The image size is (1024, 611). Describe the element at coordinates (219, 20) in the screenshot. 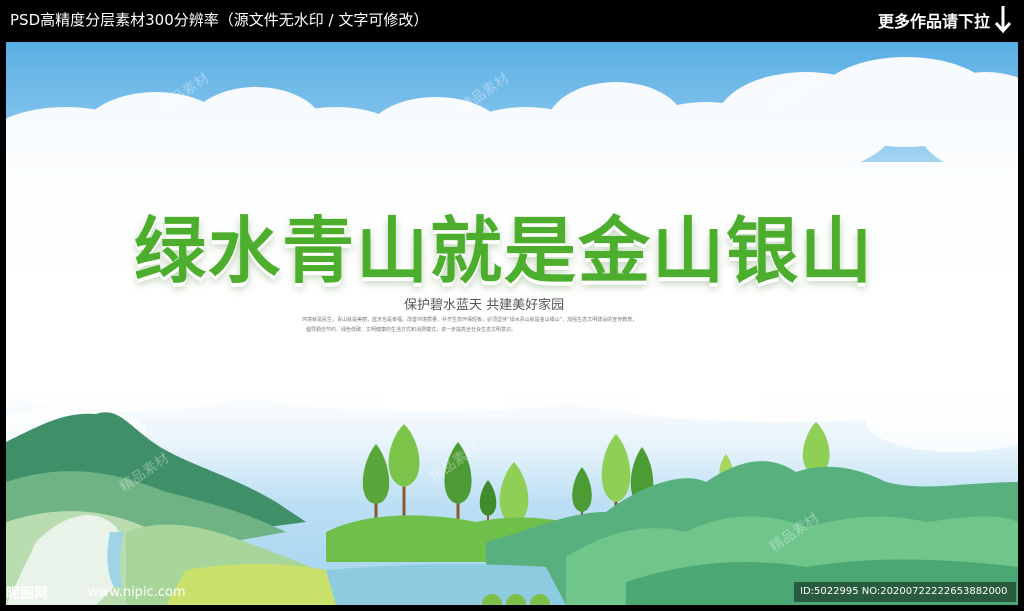

I see `resolution-note: PSD高精度分层素材300分辨率（源文件无水印 / 文字可修改）` at that location.